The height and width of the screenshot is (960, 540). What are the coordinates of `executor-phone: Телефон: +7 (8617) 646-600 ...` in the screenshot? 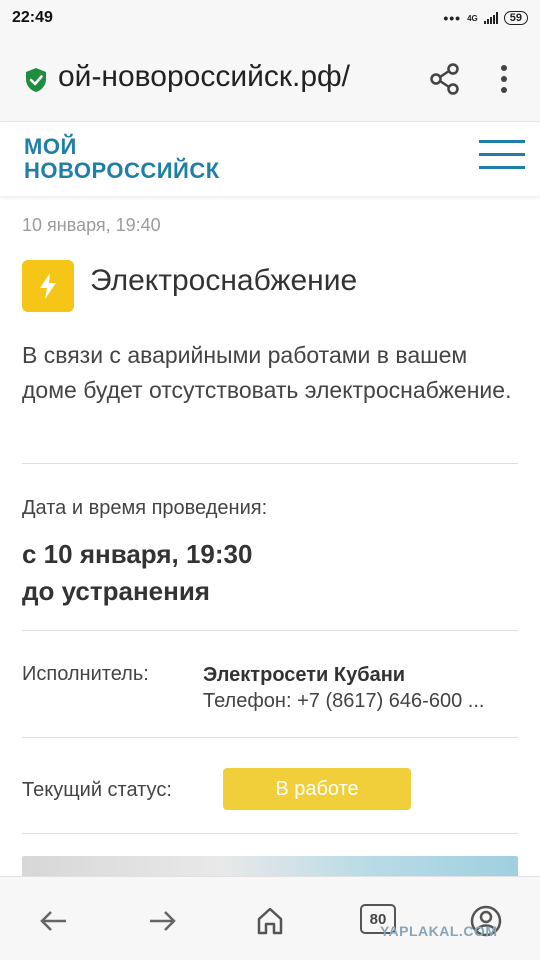 It's located at (343, 701).